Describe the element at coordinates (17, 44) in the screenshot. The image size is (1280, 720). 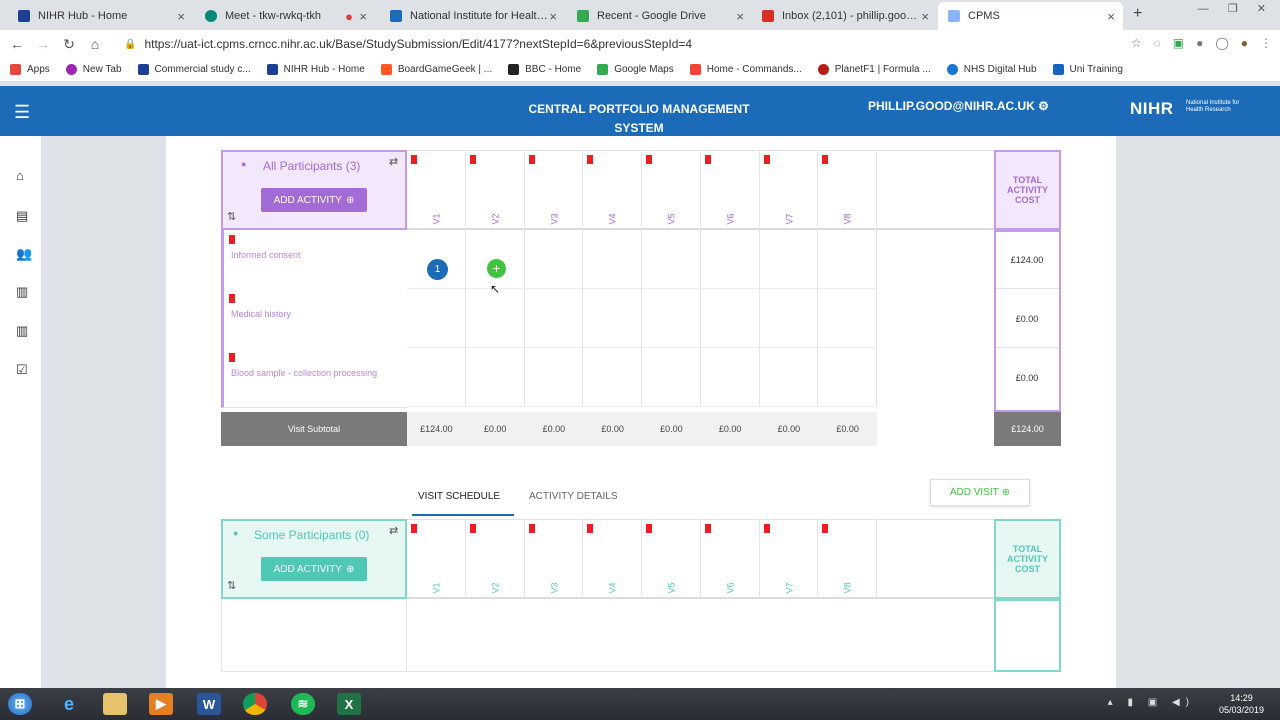
I see `back-icon: ←` at that location.